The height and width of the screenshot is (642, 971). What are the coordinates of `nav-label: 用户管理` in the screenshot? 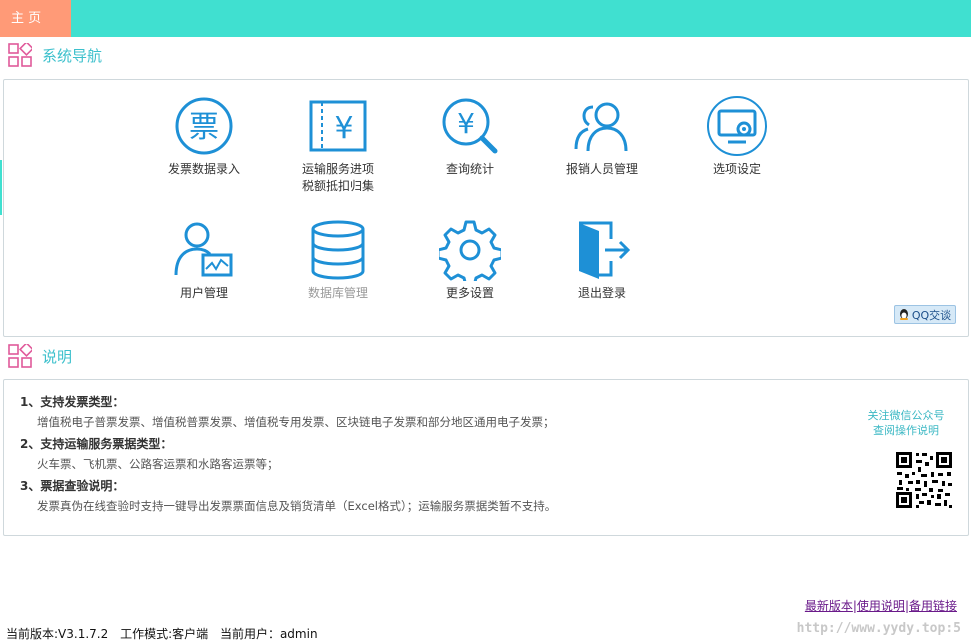 It's located at (203, 293).